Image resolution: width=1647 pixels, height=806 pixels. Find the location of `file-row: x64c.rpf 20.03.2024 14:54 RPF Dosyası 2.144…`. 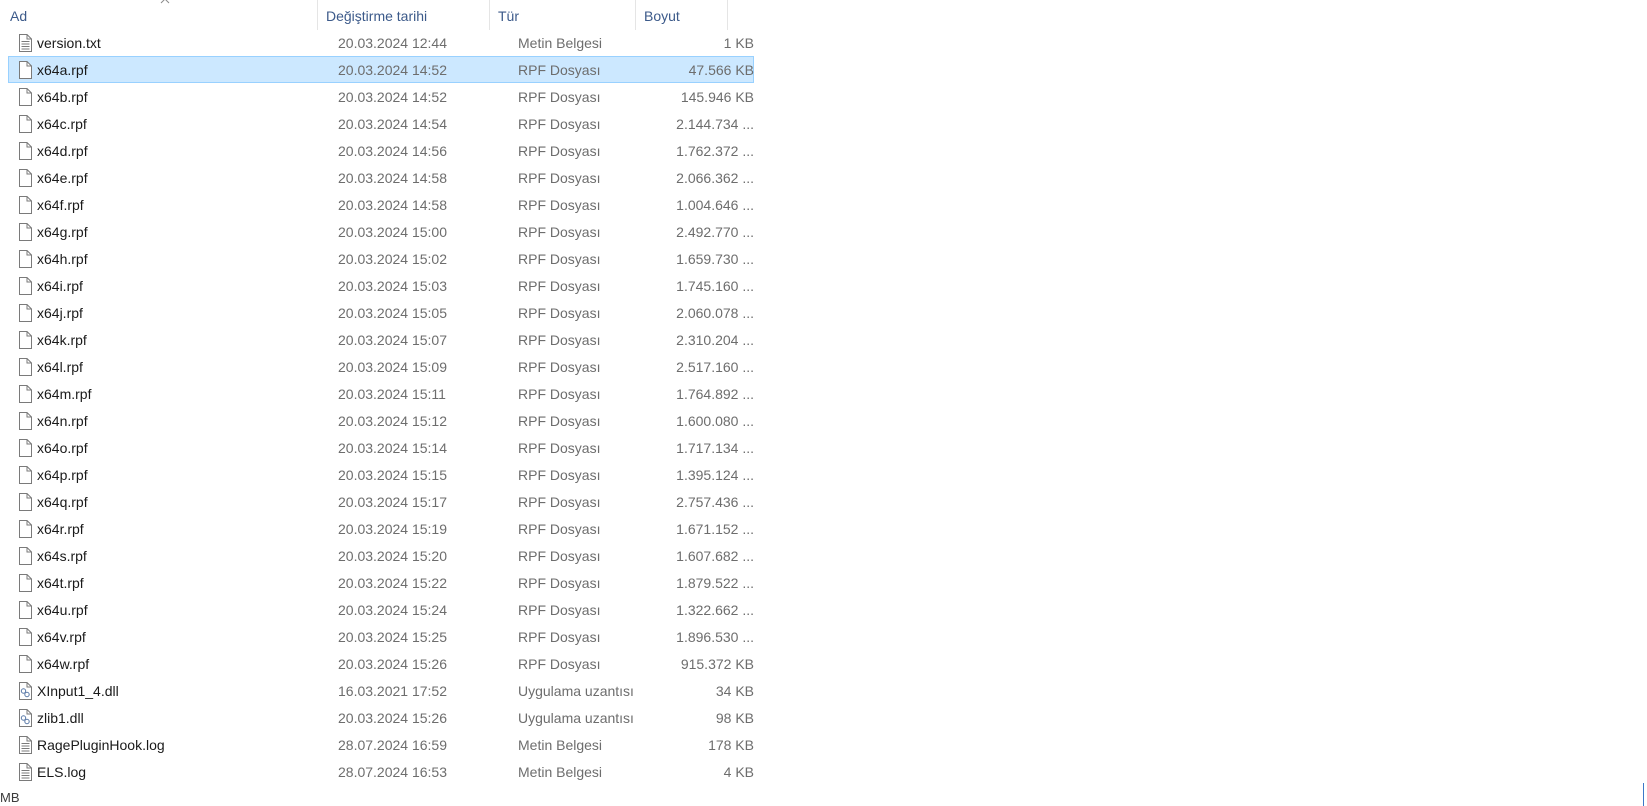

file-row: x64c.rpf 20.03.2024 14:54 RPF Dosyası 2.144… is located at coordinates (381, 123).